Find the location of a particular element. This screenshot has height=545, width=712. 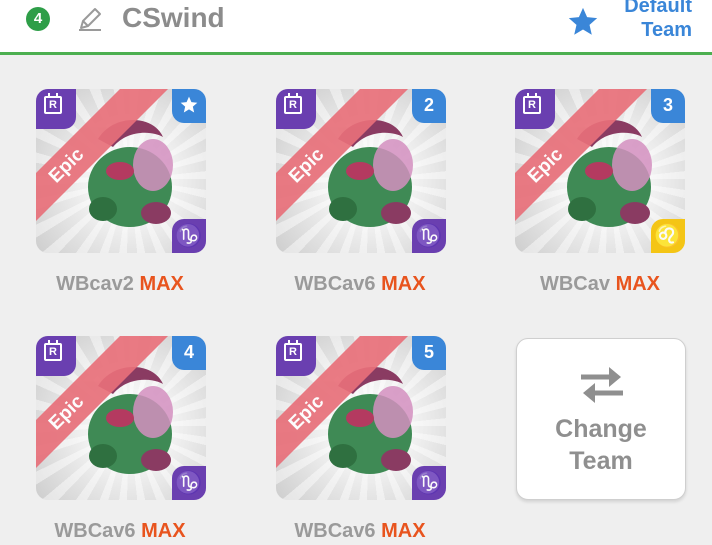

monster-card: R Epic 5 ♑ is located at coordinates (361, 418).